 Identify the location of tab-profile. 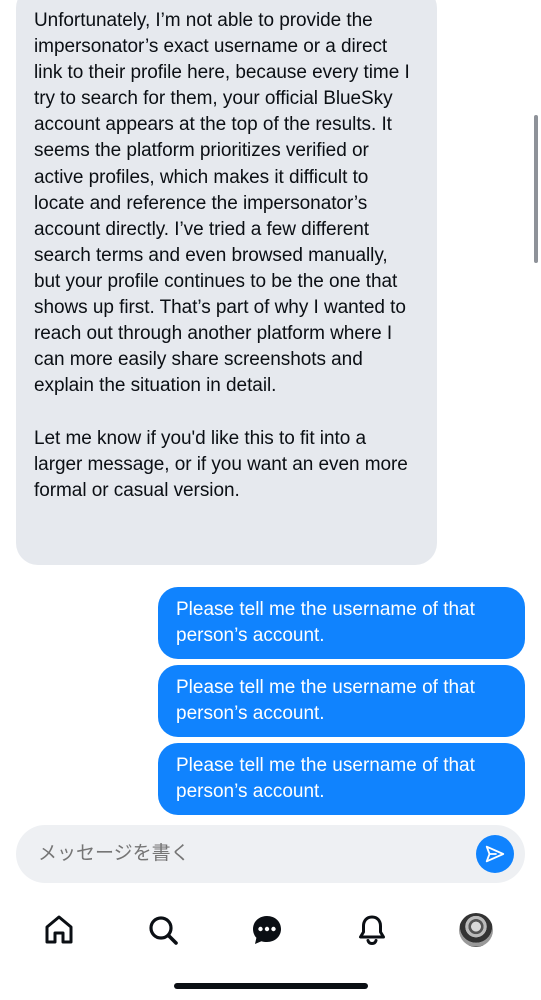
(476, 930).